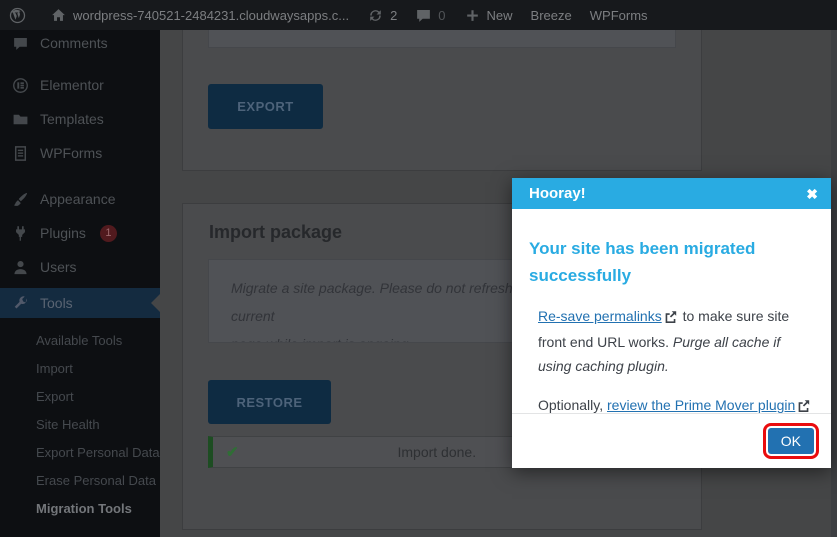  I want to click on submenu-item-available-tools: Available Tools, so click(80, 340).